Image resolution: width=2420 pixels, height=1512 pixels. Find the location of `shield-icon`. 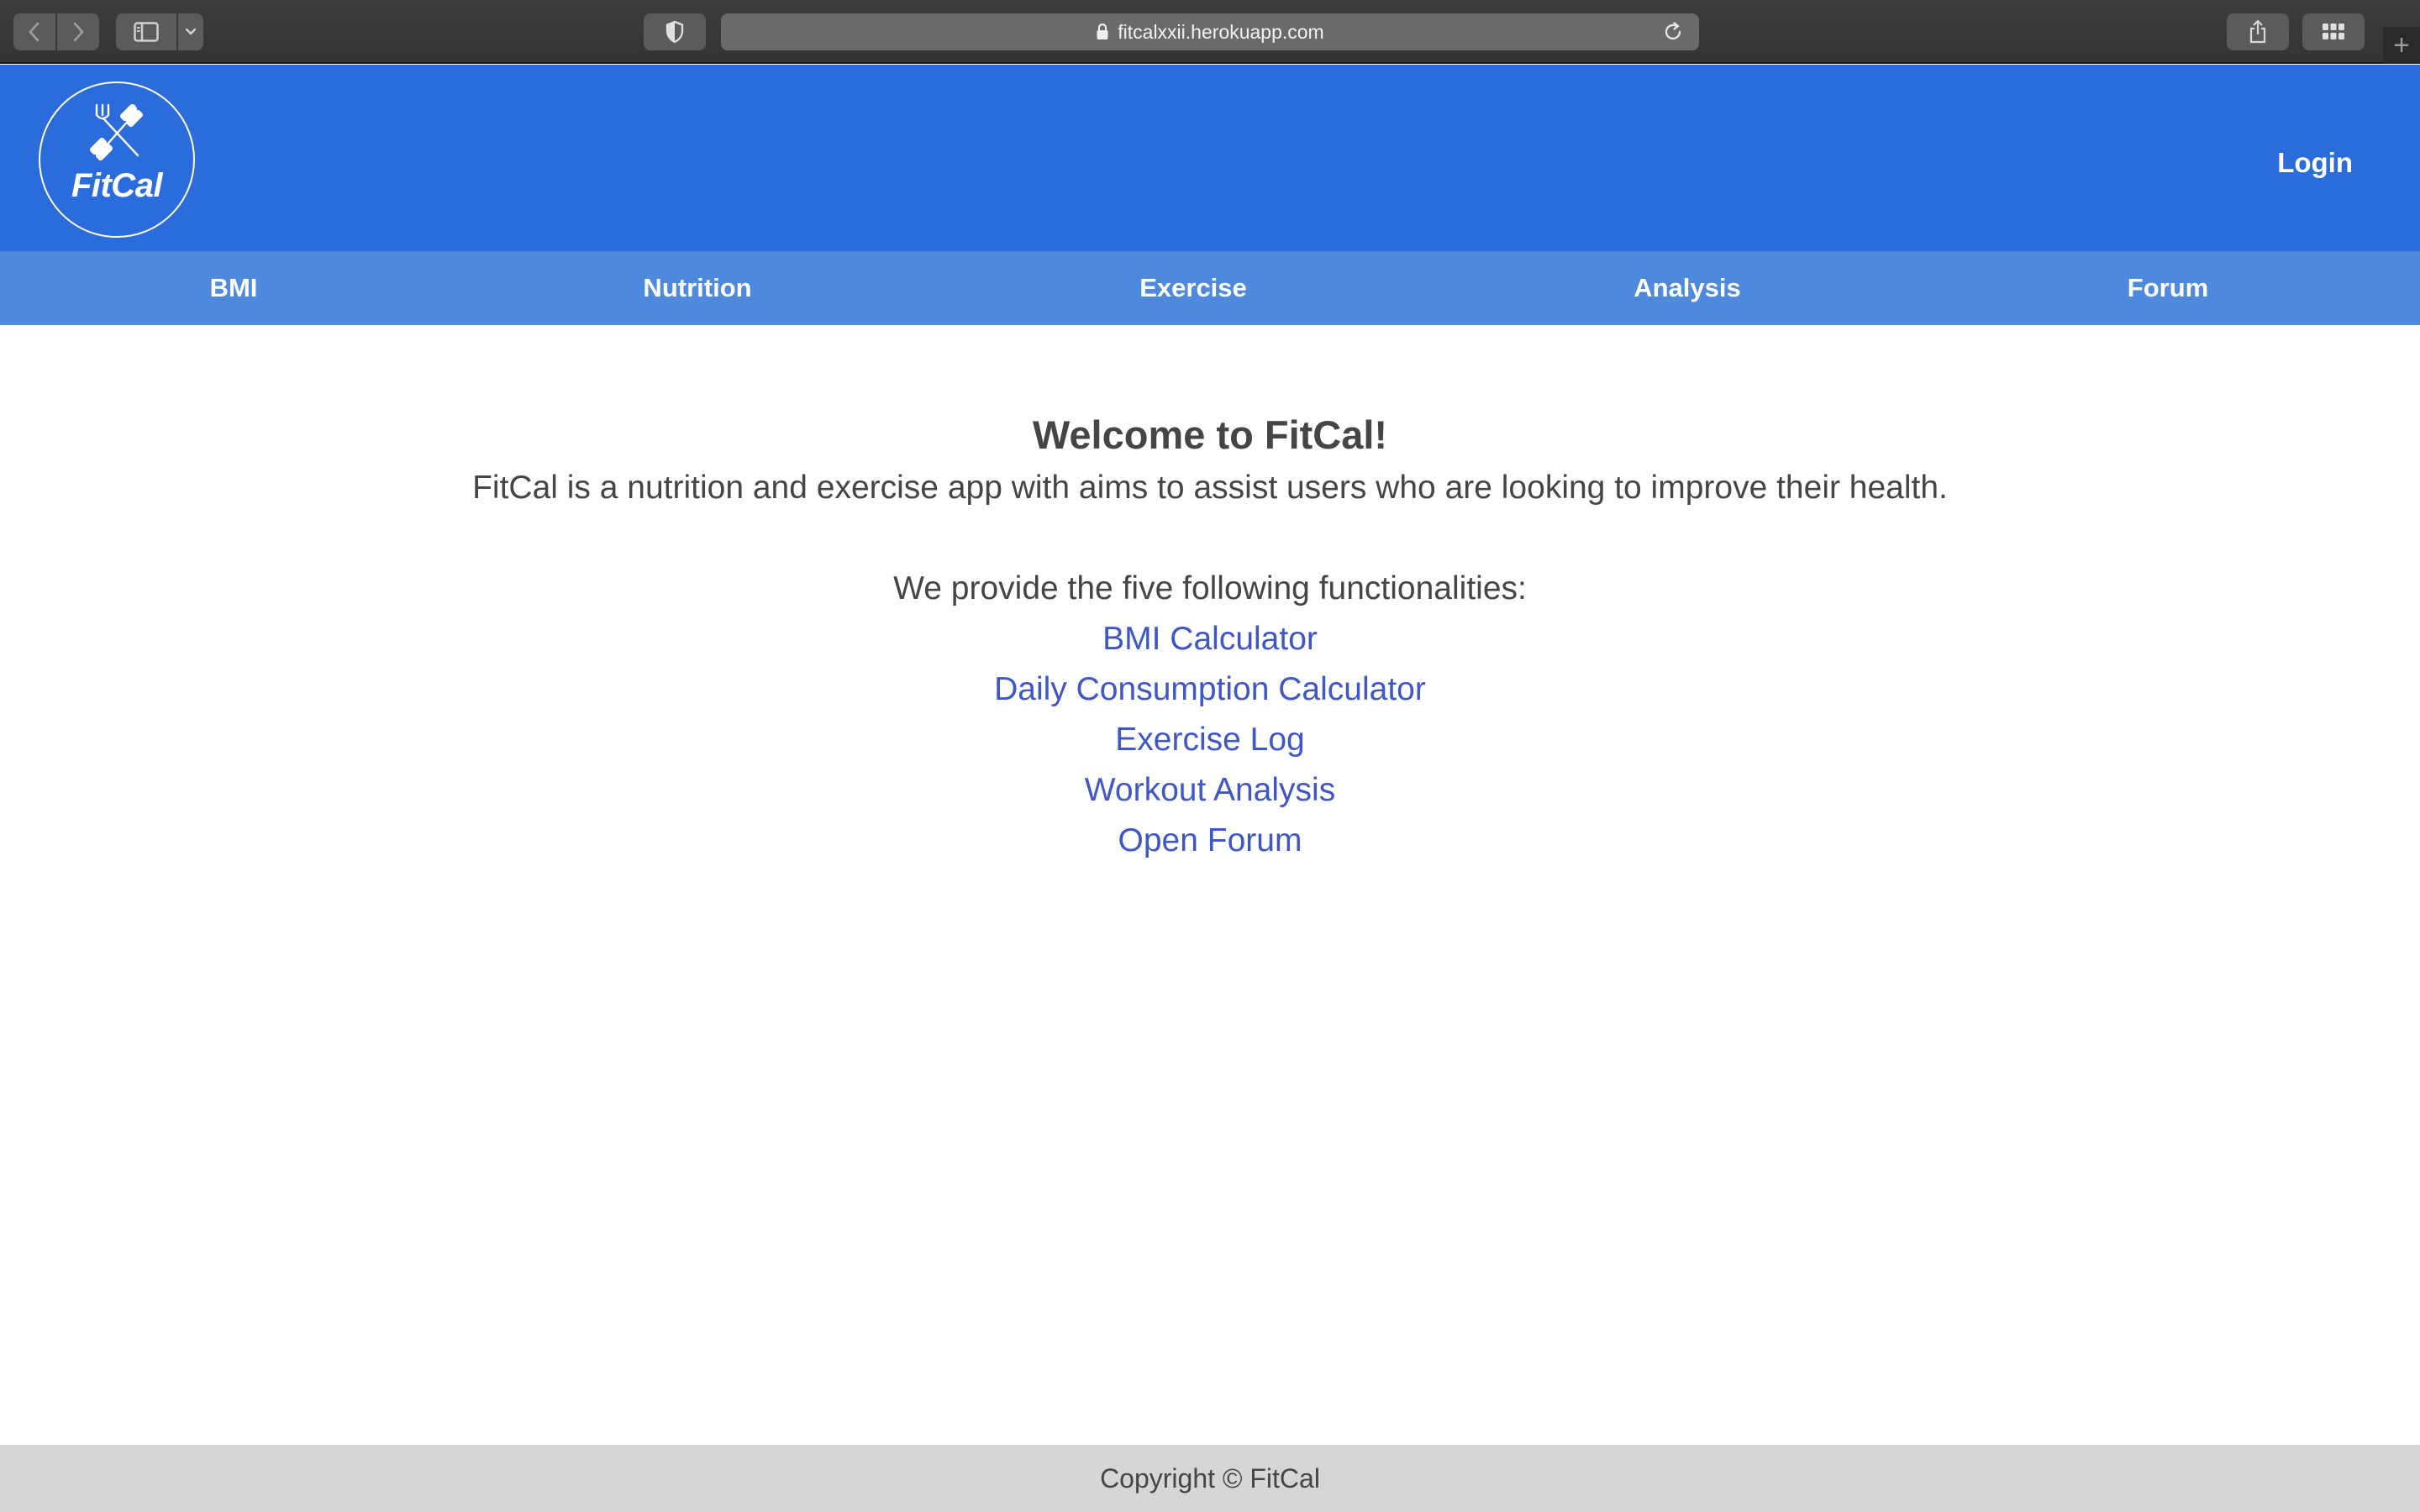

shield-icon is located at coordinates (675, 32).